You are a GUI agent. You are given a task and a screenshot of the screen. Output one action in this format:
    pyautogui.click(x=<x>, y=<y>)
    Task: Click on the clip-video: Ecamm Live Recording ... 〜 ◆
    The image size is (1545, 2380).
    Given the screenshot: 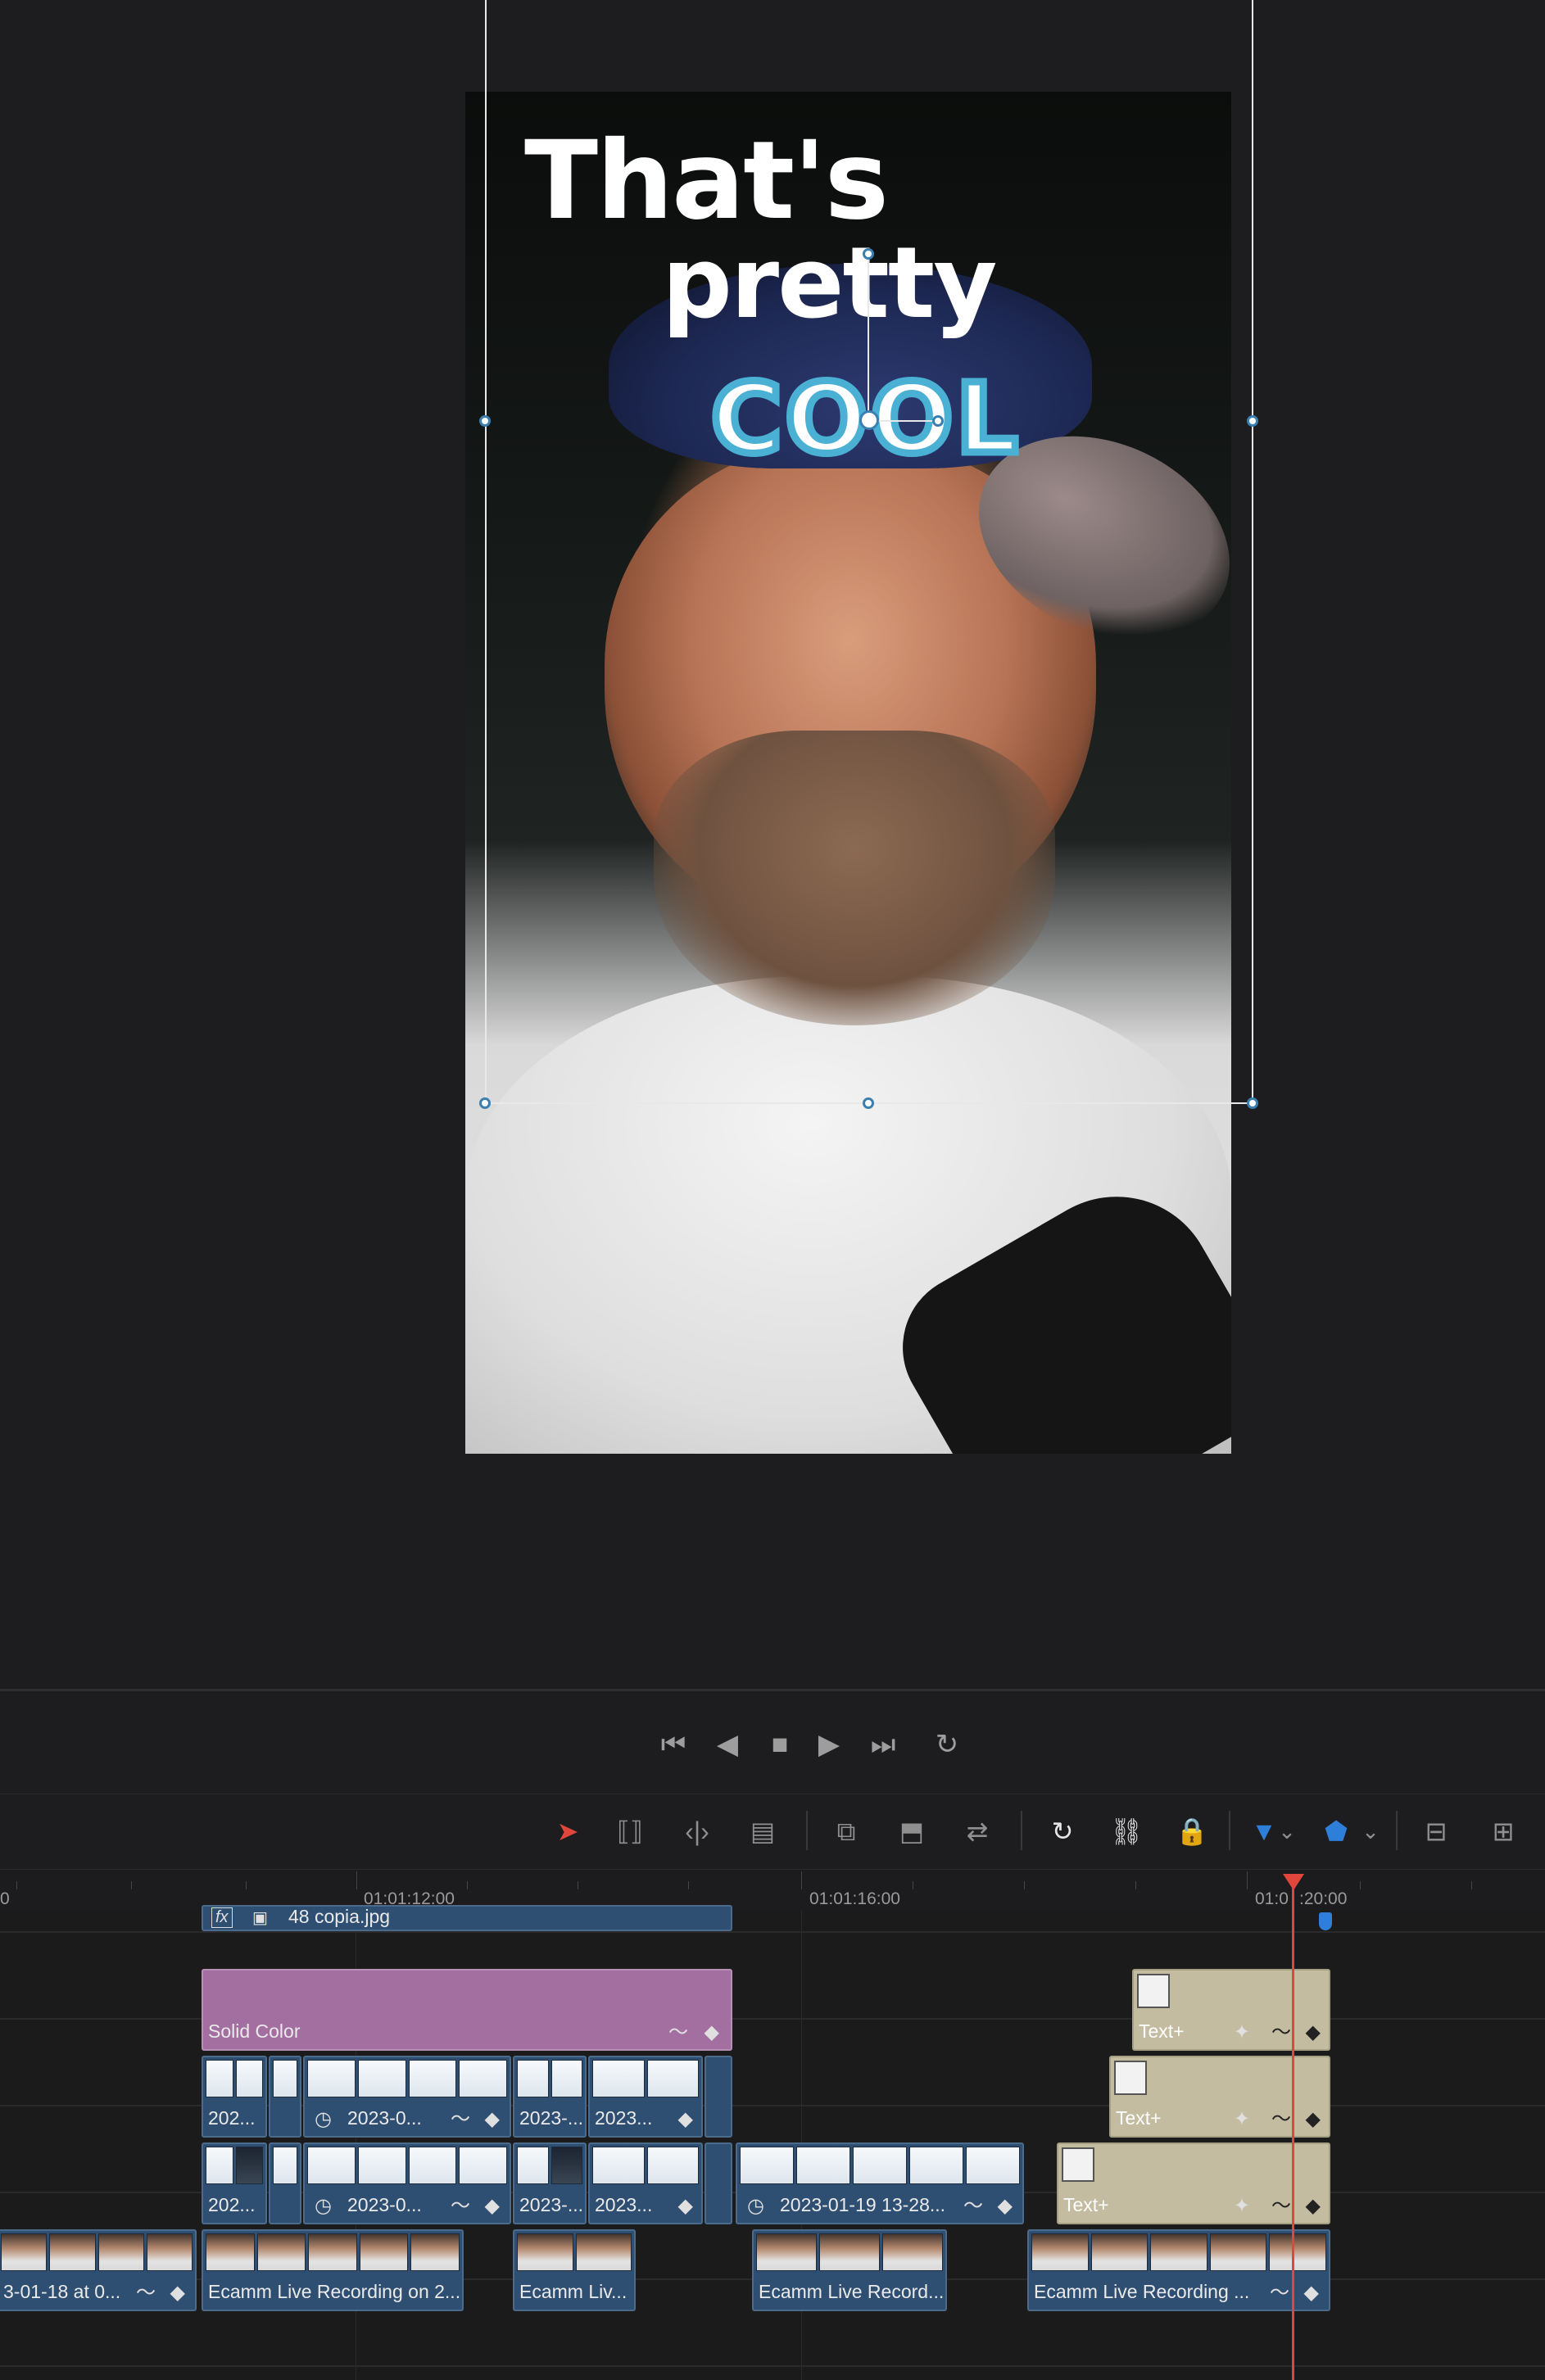 What is the action you would take?
    pyautogui.click(x=1178, y=2270)
    